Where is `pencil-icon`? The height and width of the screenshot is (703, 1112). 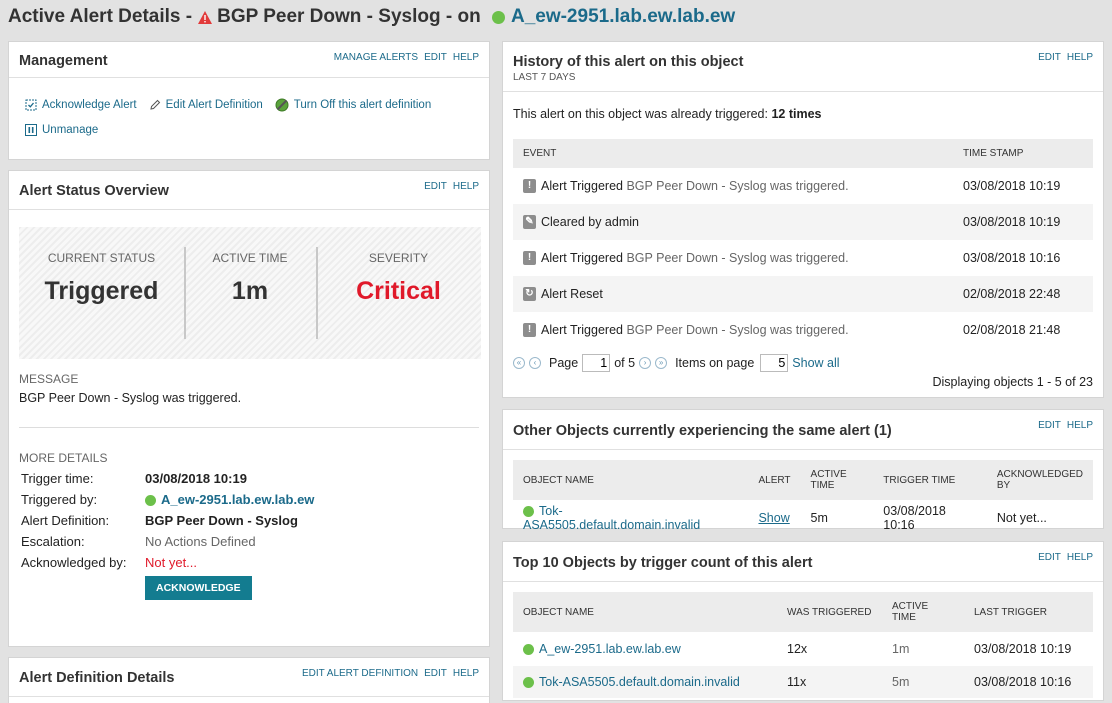
pencil-icon is located at coordinates (154, 104).